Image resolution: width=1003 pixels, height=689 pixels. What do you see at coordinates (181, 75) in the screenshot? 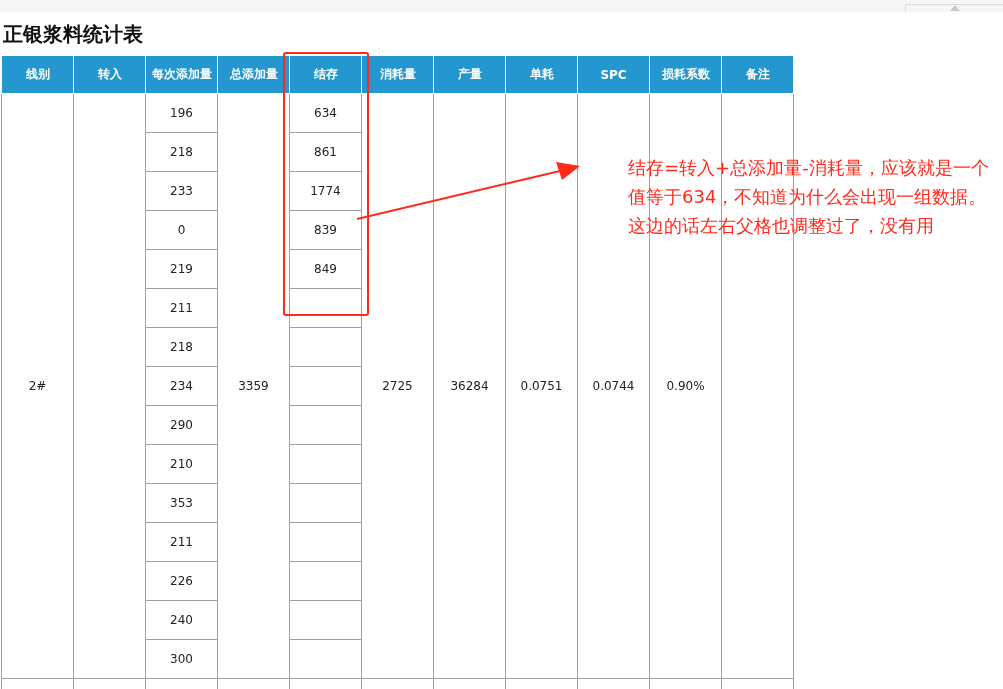
I see `column-header: 每次添加量` at bounding box center [181, 75].